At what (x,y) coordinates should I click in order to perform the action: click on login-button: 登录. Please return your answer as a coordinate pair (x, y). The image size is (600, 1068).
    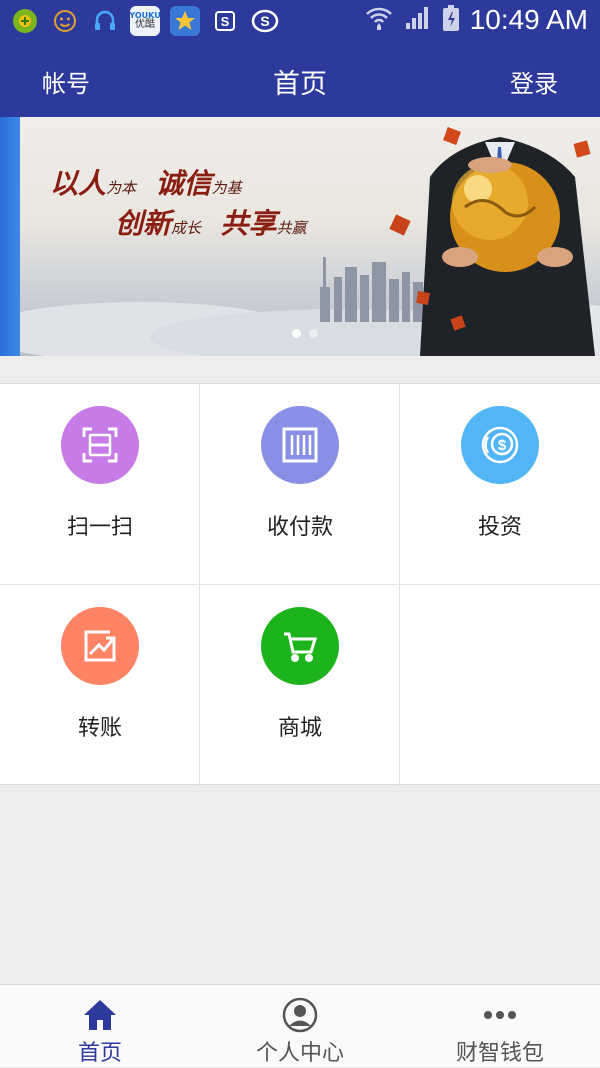
    Looking at the image, I should click on (534, 81).